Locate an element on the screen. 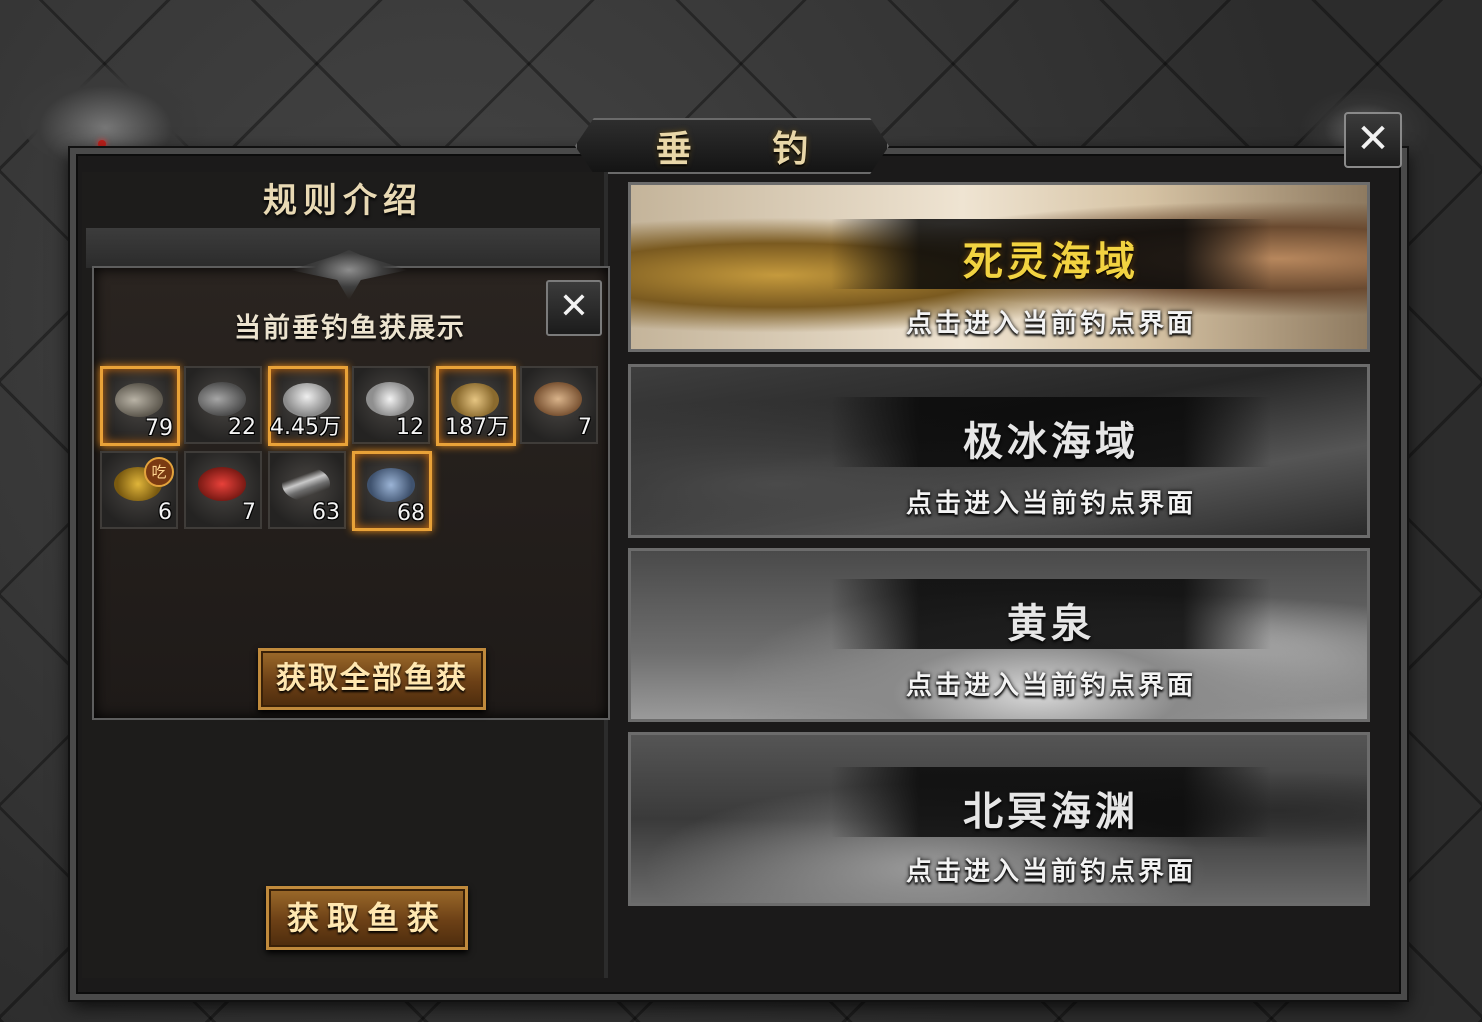 The height and width of the screenshot is (1022, 1482). item-count: 4.45万 is located at coordinates (305, 427).